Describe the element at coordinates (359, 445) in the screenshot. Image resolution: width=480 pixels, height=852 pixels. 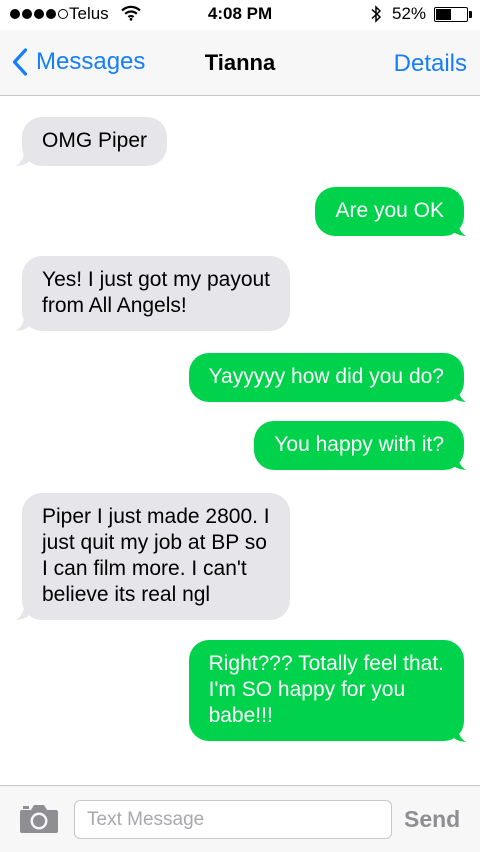
I see `message-bubble-outgoing: You happy with it?` at that location.